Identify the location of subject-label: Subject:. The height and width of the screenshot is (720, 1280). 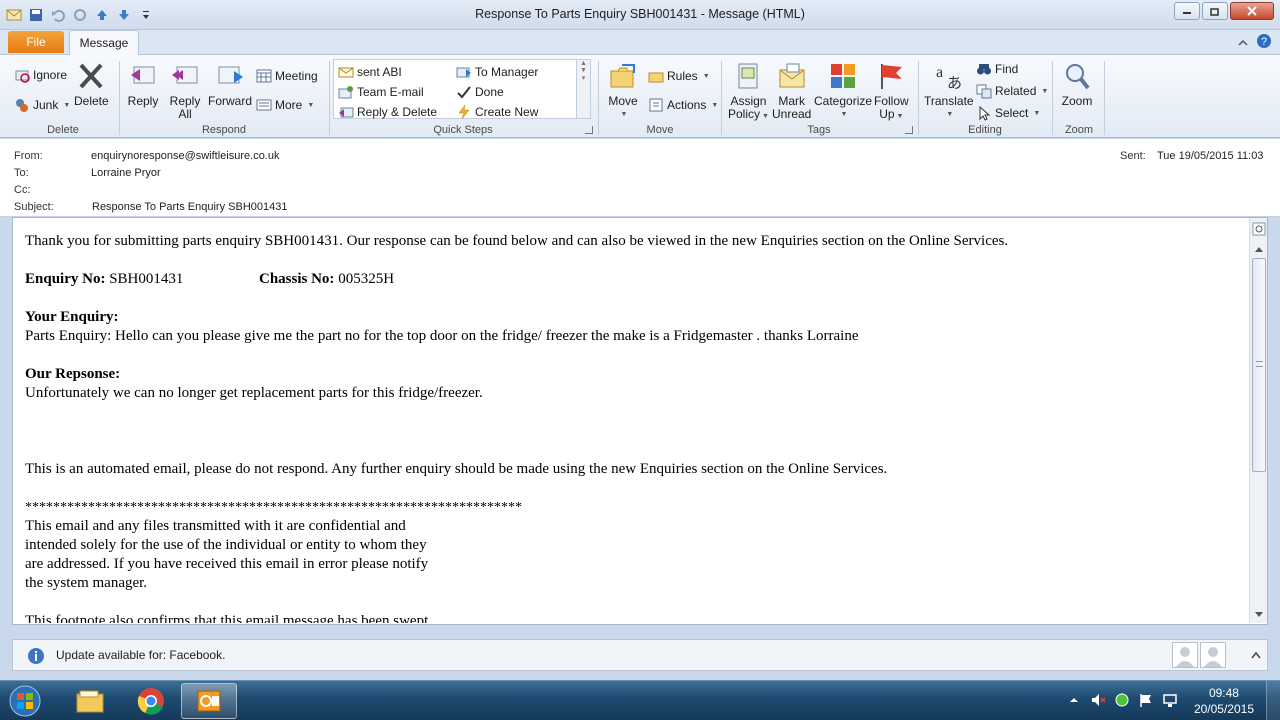
(34, 207).